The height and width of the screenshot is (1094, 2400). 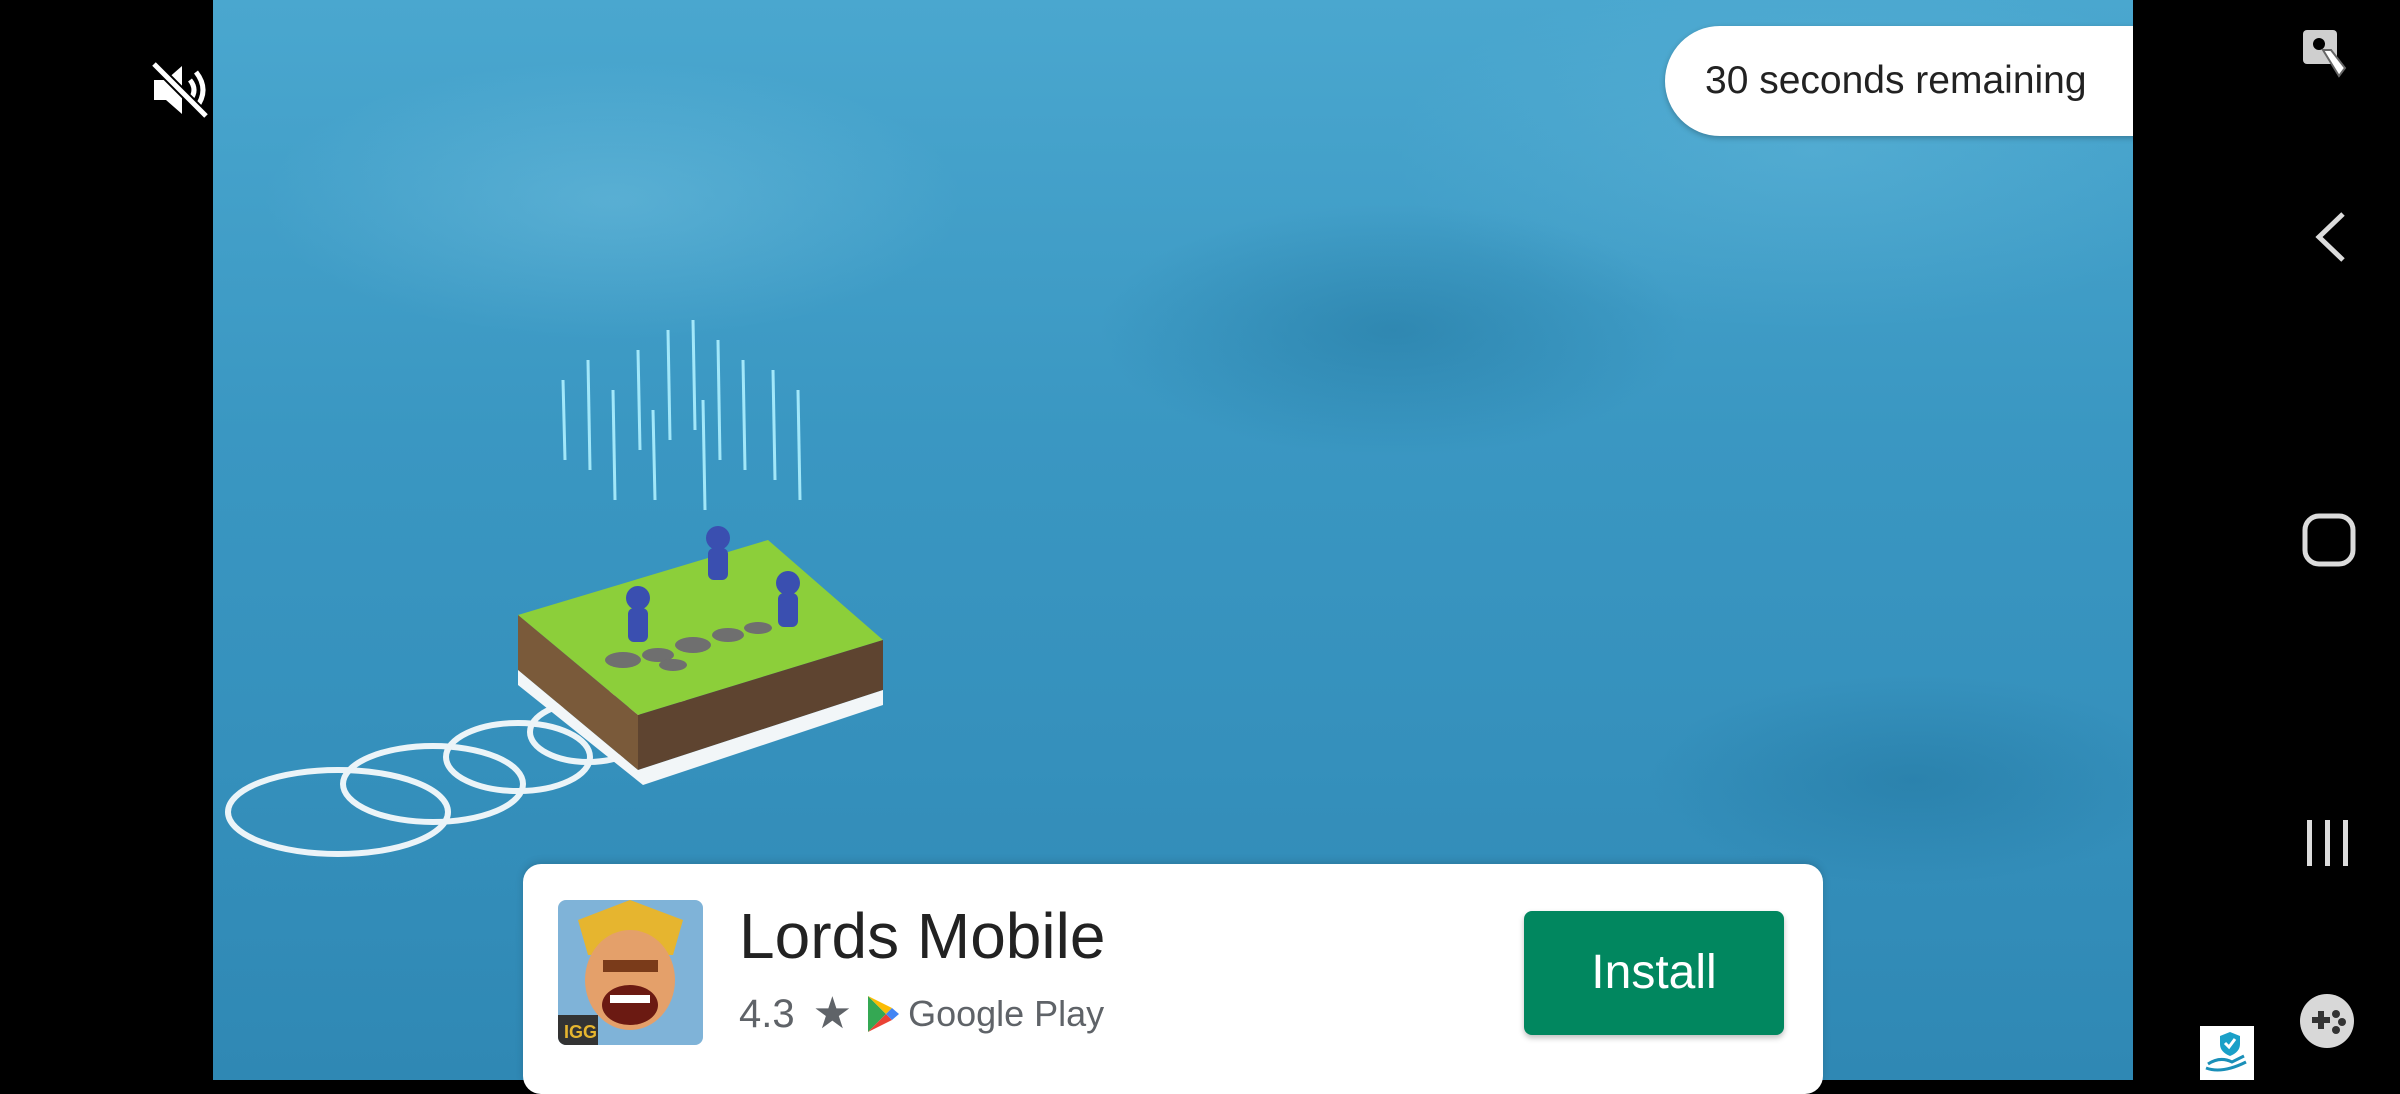 I want to click on lords-mobile-app-icon: IGG, so click(x=630, y=972).